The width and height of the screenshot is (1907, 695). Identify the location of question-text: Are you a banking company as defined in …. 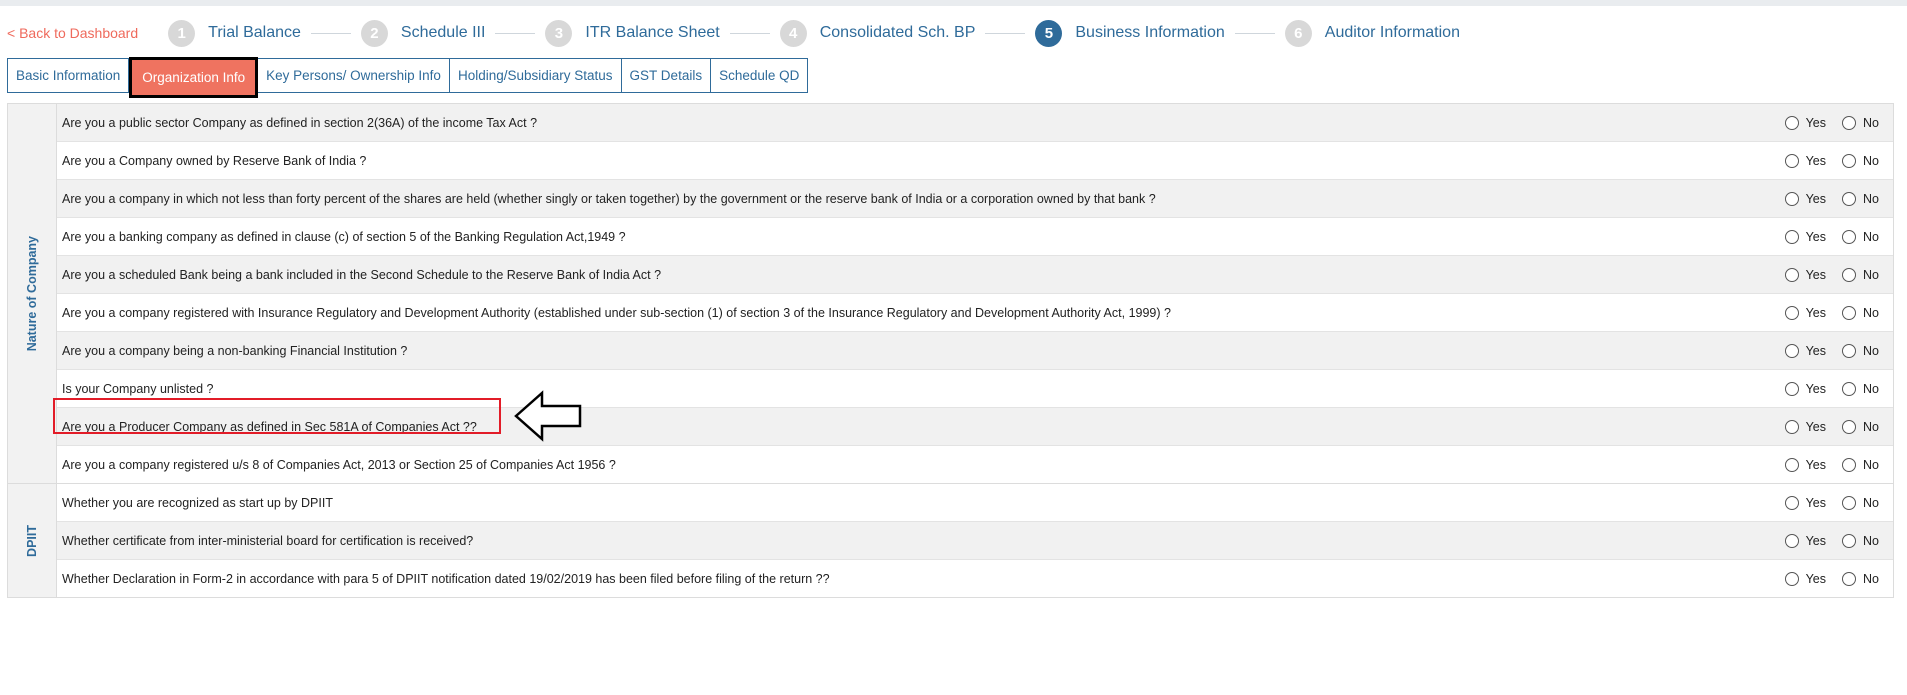
(344, 236).